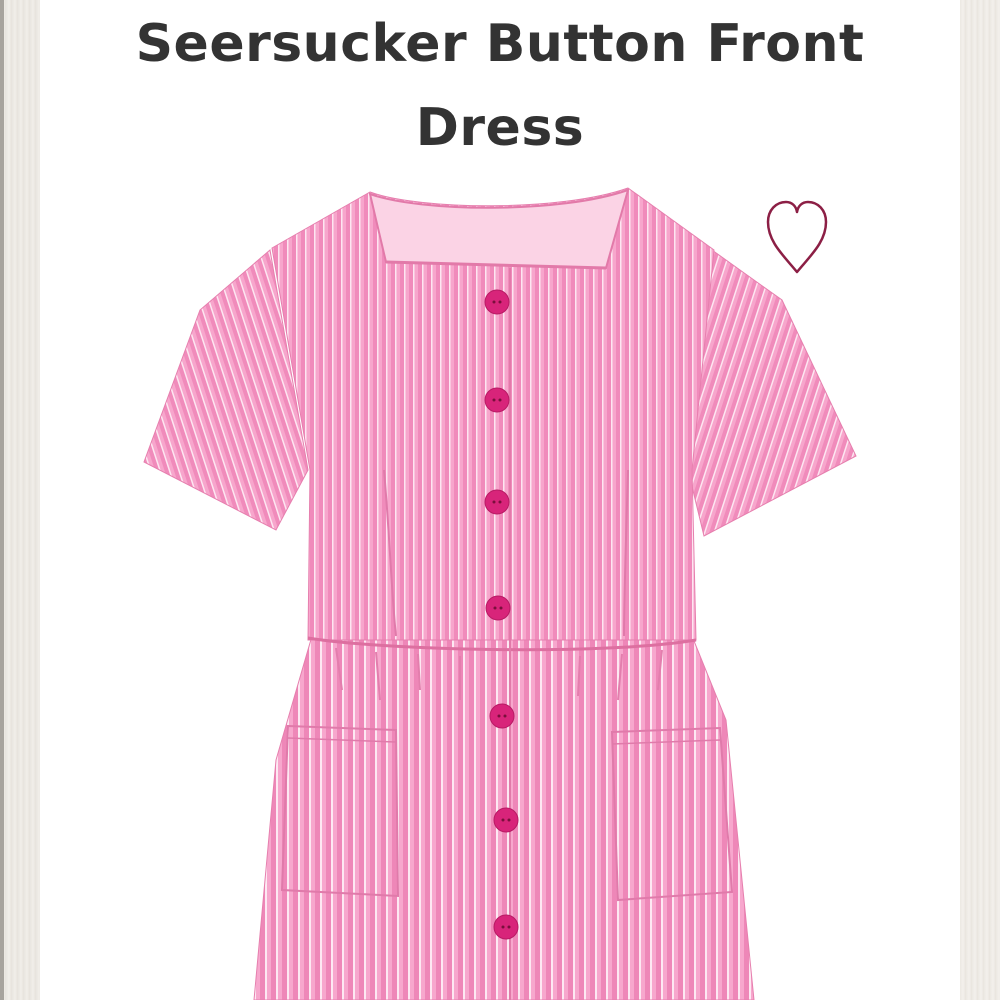 This screenshot has height=1000, width=1000. Describe the element at coordinates (980, 500) in the screenshot. I see `right-page-edge` at that location.